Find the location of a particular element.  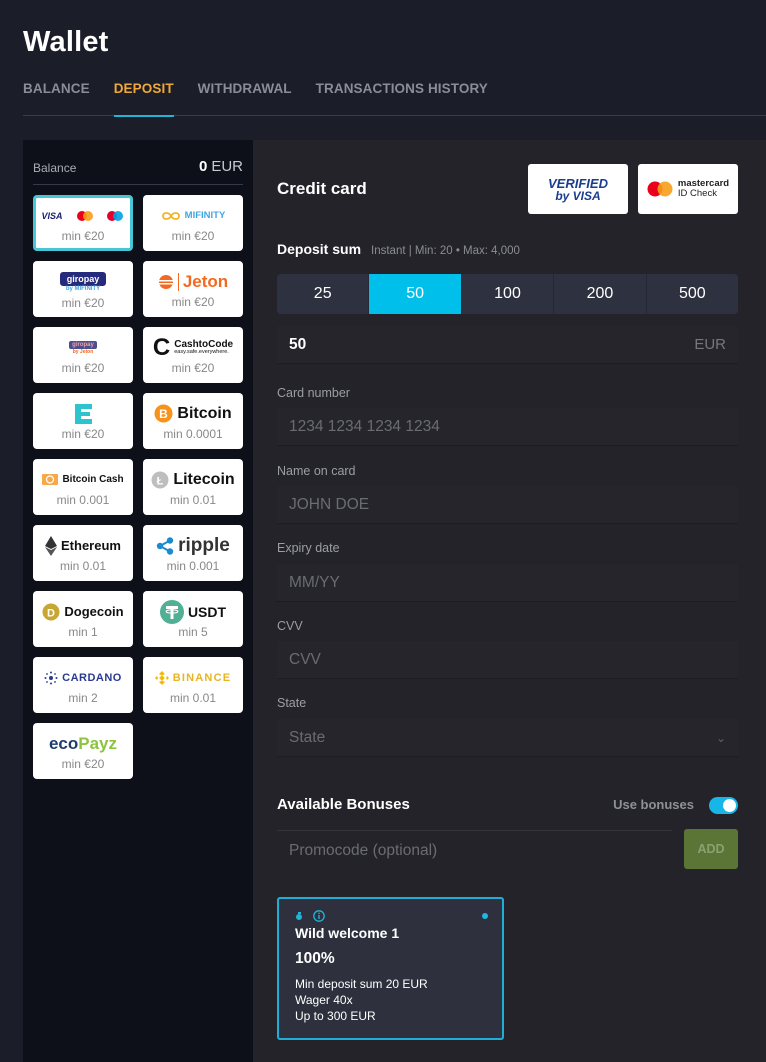

method-giropay-jeton: giropay by Jeton min €20 is located at coordinates (83, 355).